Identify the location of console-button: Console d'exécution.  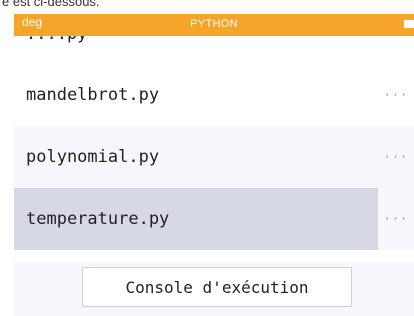
(217, 287).